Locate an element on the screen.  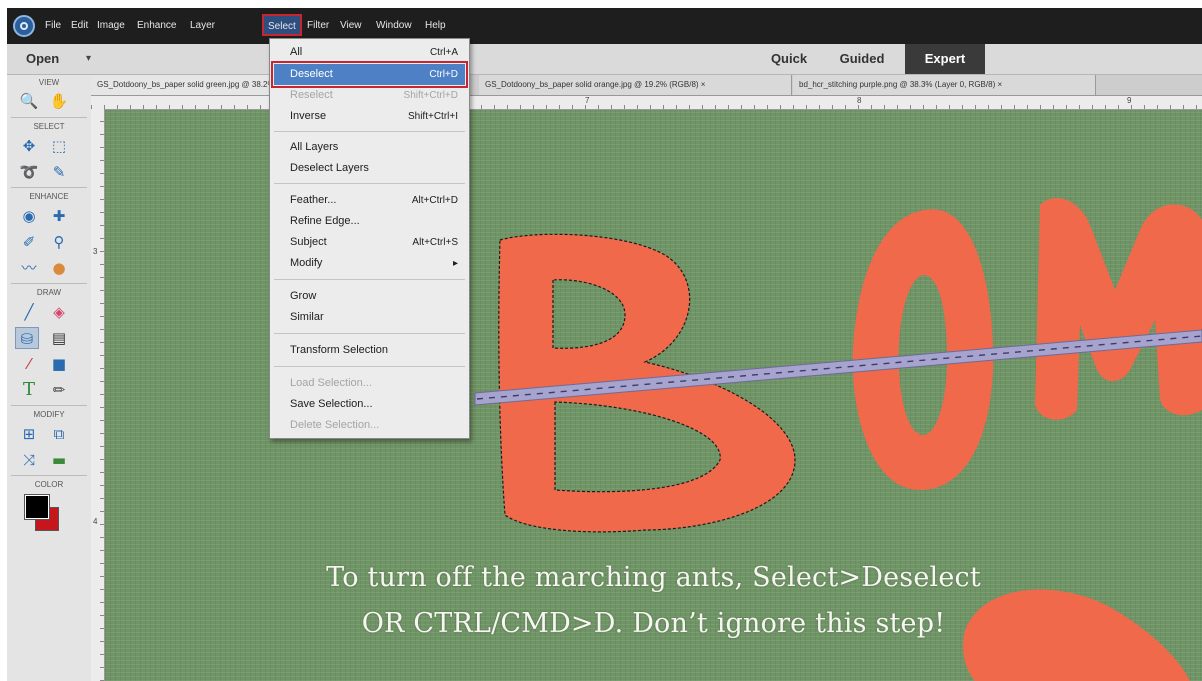
vertical-ruler: 3 4 is located at coordinates (98, 395).